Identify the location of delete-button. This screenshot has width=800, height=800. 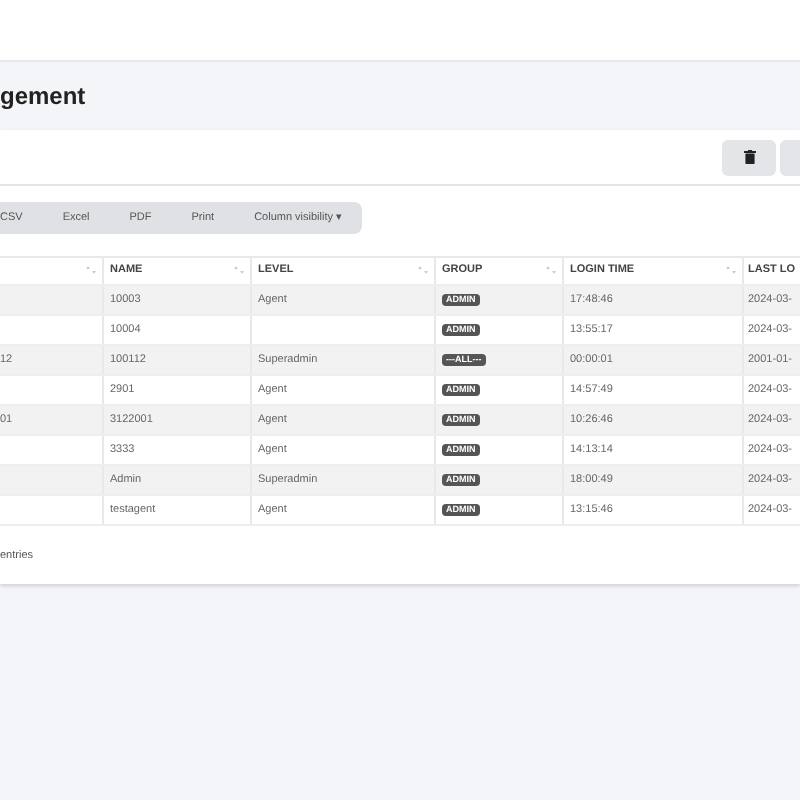
(749, 157).